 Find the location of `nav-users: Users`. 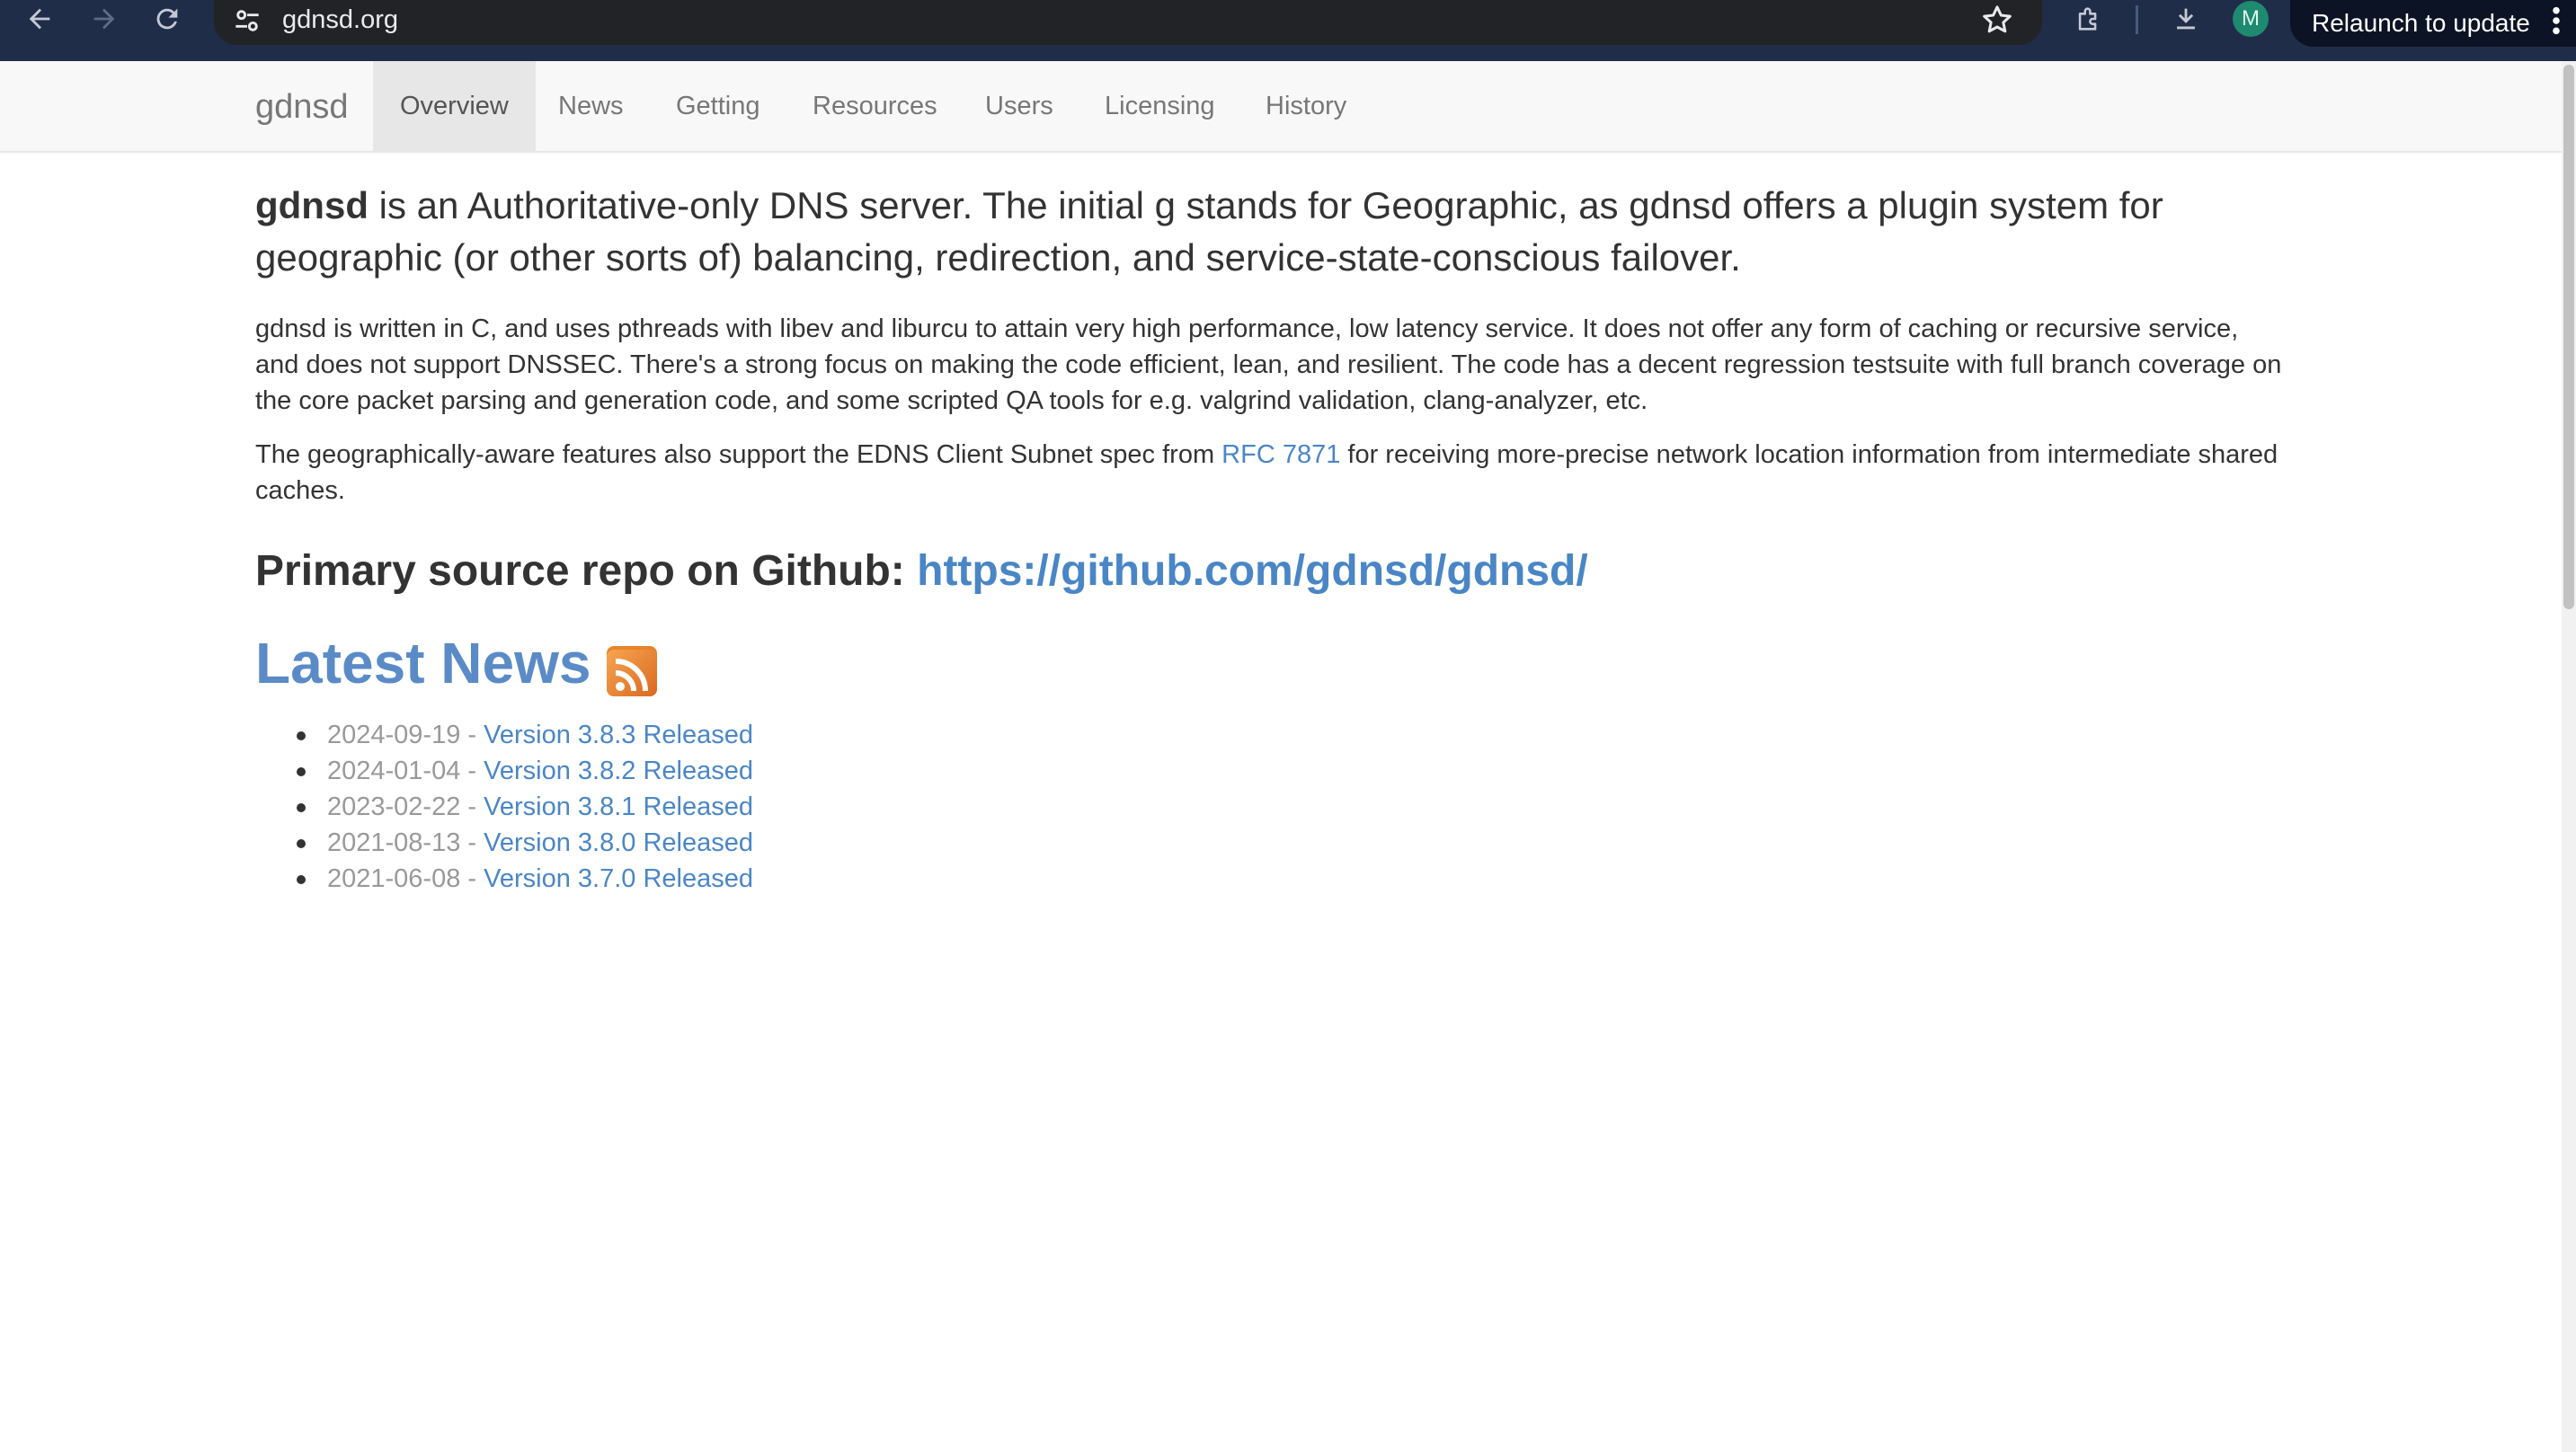

nav-users: Users is located at coordinates (1019, 106).